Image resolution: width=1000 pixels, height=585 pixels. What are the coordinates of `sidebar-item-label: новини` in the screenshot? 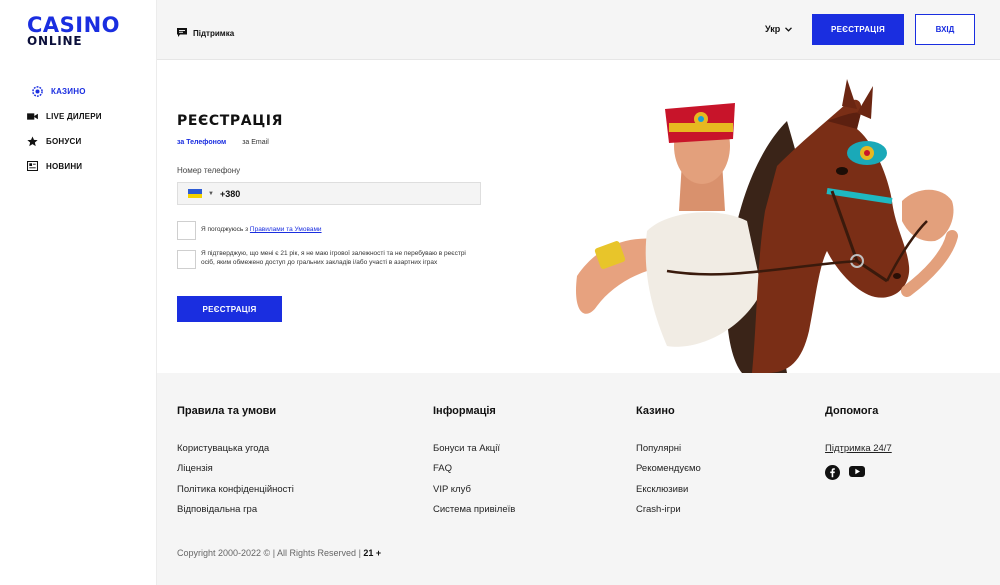 It's located at (64, 166).